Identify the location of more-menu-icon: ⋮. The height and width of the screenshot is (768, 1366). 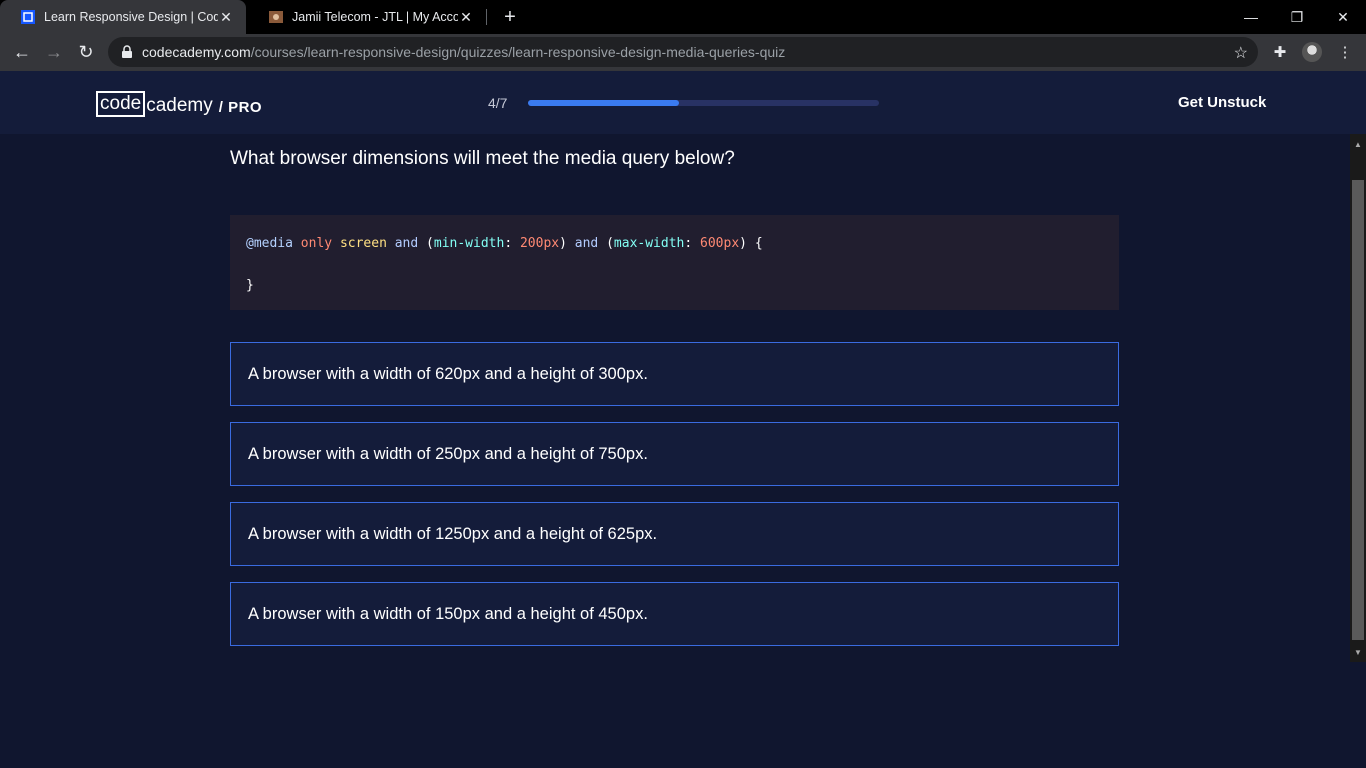
(1345, 52).